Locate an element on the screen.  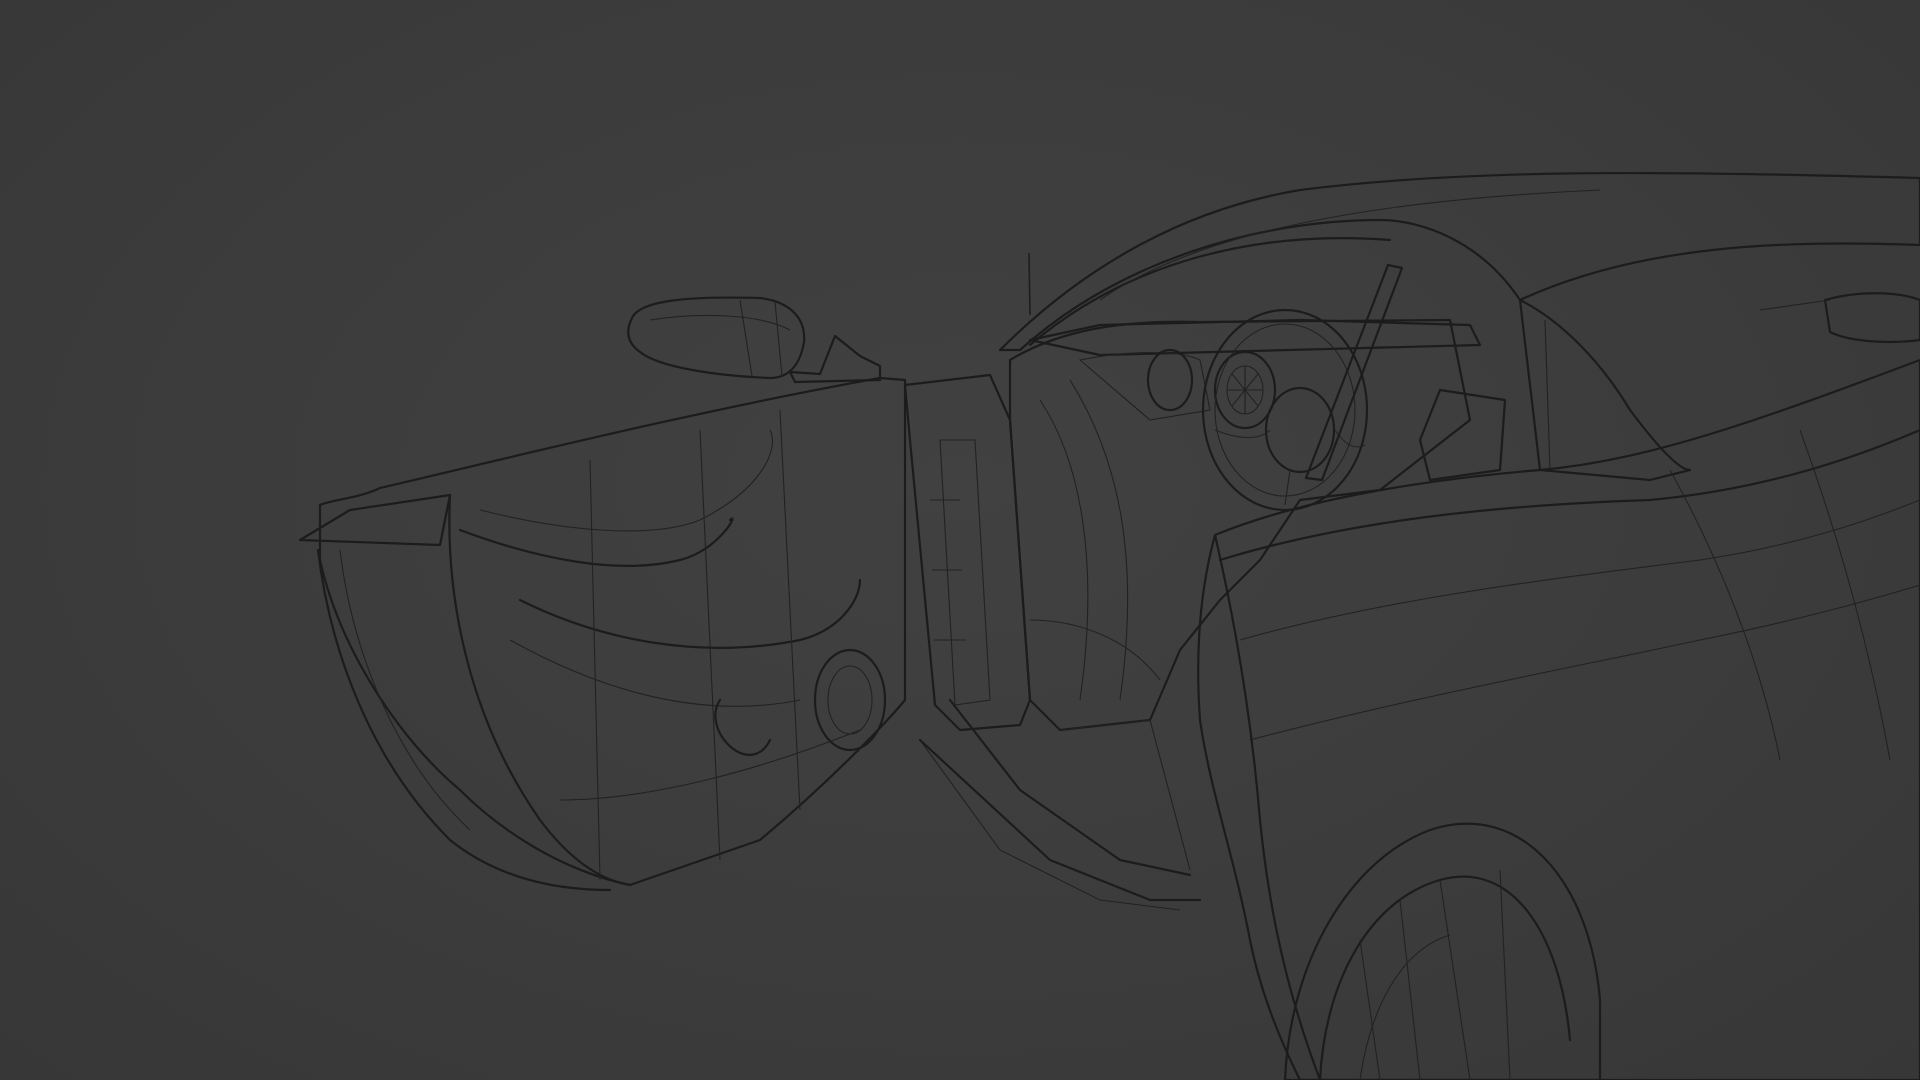
gauge-cluster is located at coordinates (1211, 389).